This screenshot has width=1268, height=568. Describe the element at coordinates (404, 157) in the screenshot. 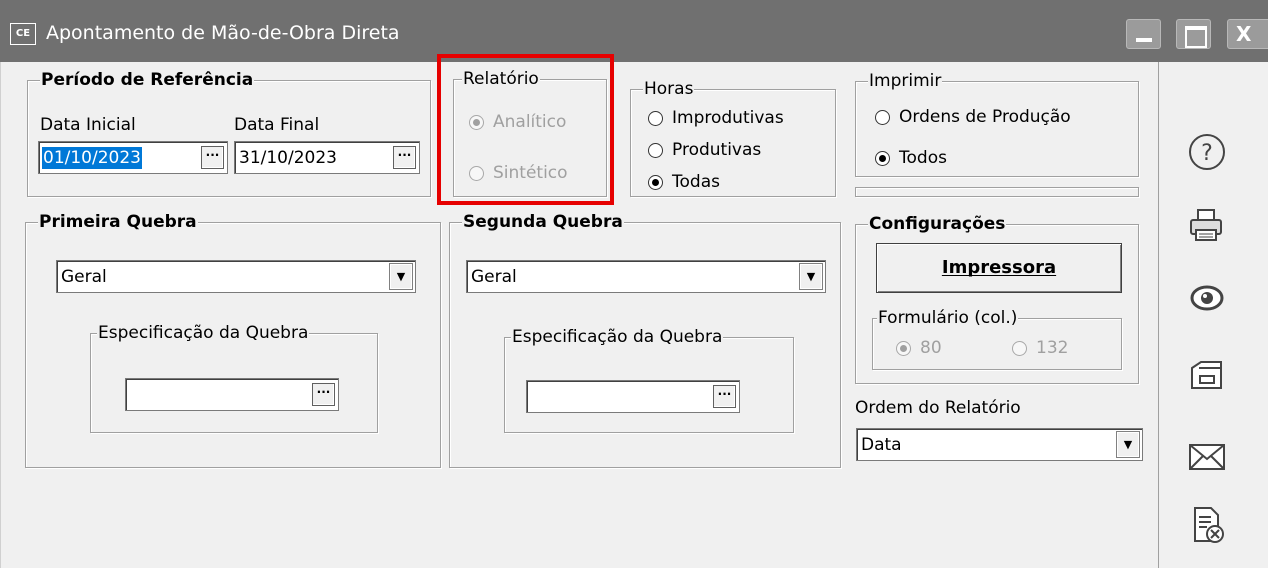

I see `data-final-picker-button: ···` at that location.